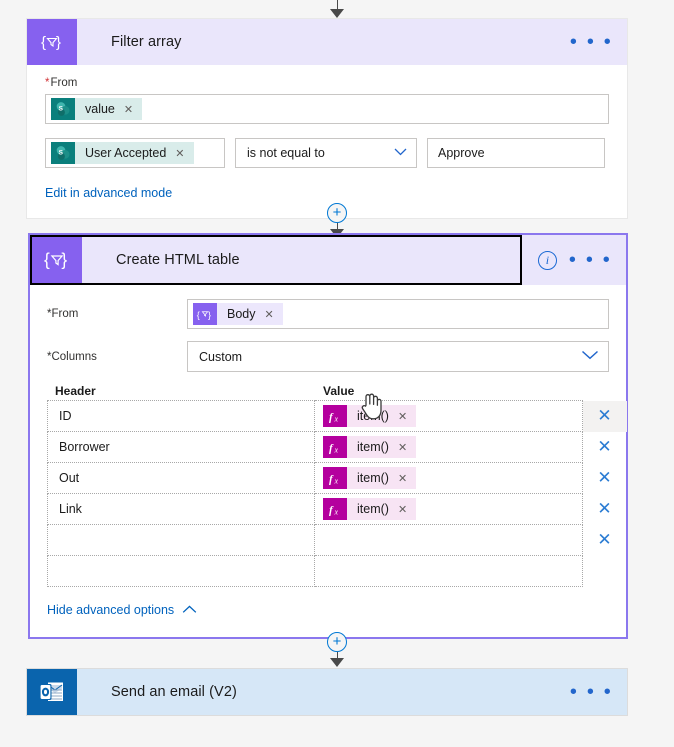 This screenshot has width=674, height=747. I want to click on table-row: Borrower f x item() ✕ ✕, so click(337, 447).